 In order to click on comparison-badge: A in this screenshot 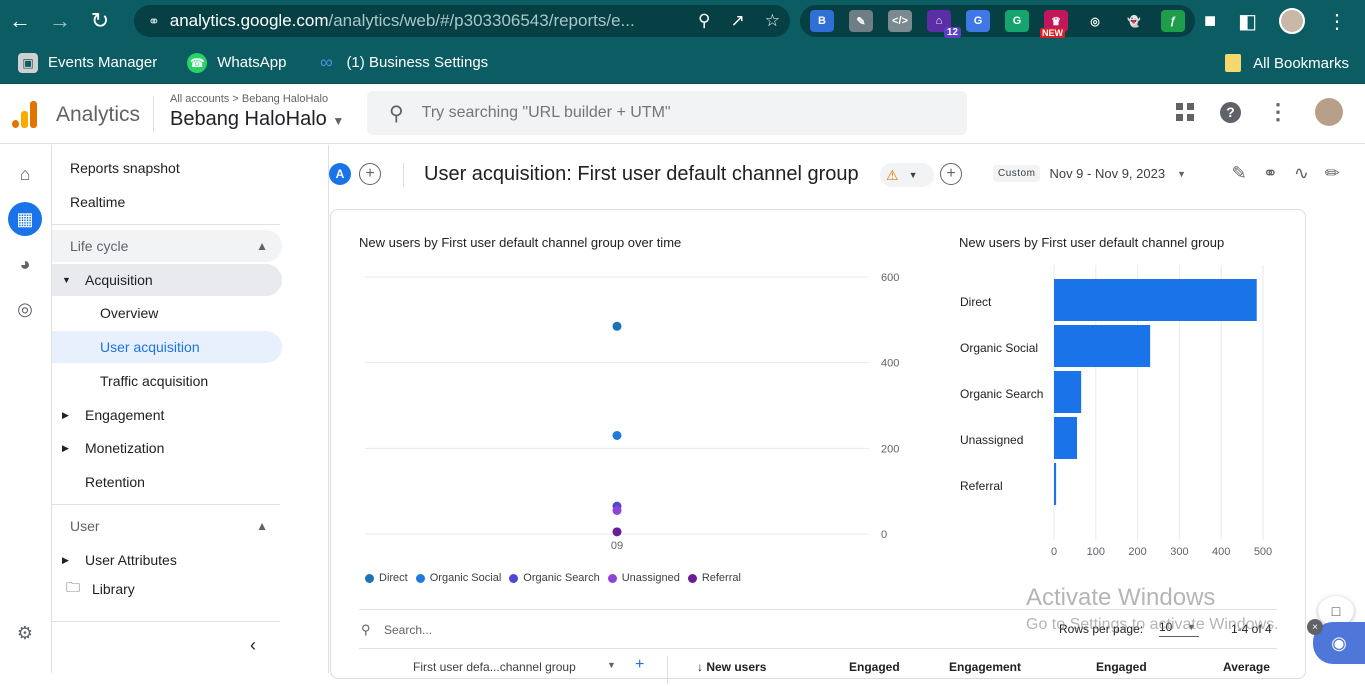, I will do `click(340, 174)`.